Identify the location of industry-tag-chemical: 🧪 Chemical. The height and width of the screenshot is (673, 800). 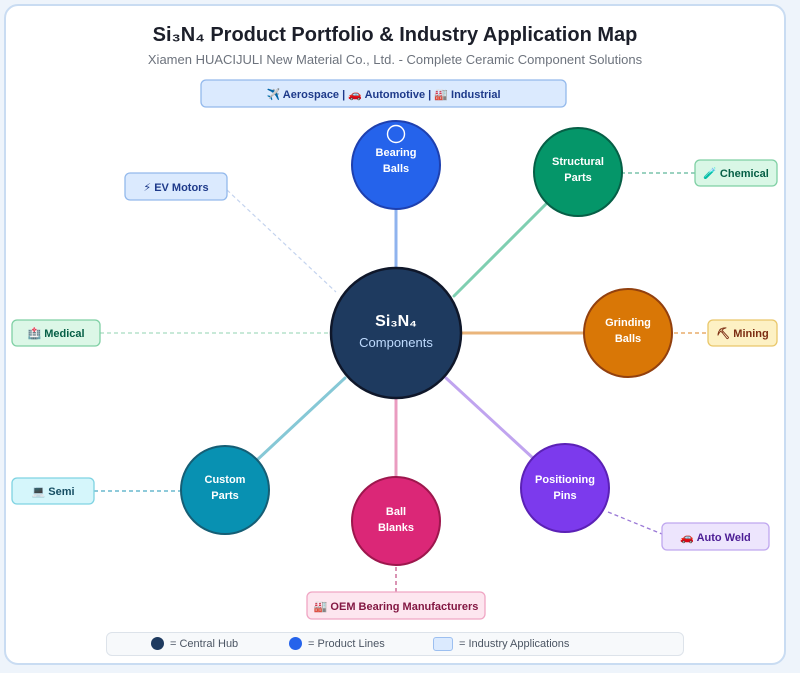
(736, 173).